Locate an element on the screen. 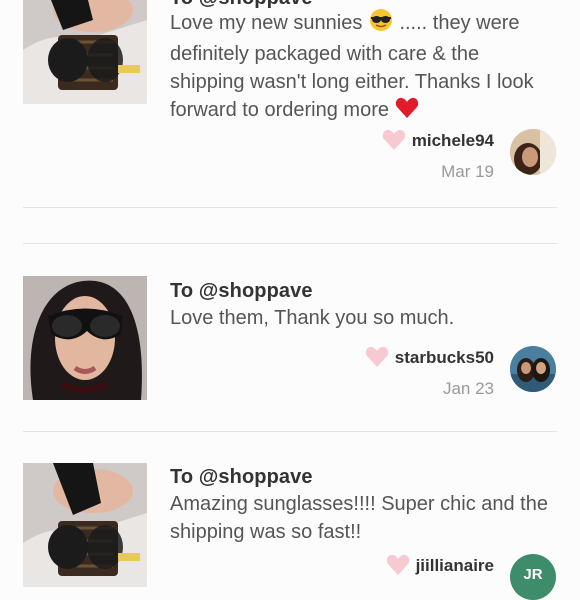 The image size is (580, 600). review-text: Love them, Thank you so much. is located at coordinates (312, 318).